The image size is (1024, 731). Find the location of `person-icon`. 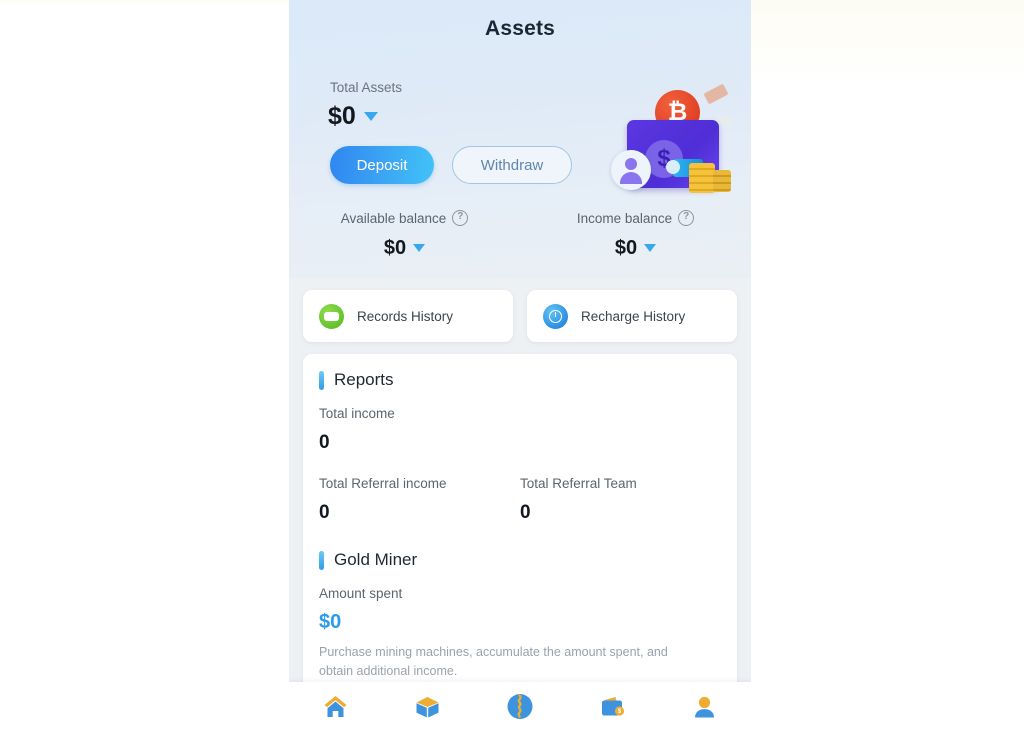

person-icon is located at coordinates (705, 706).